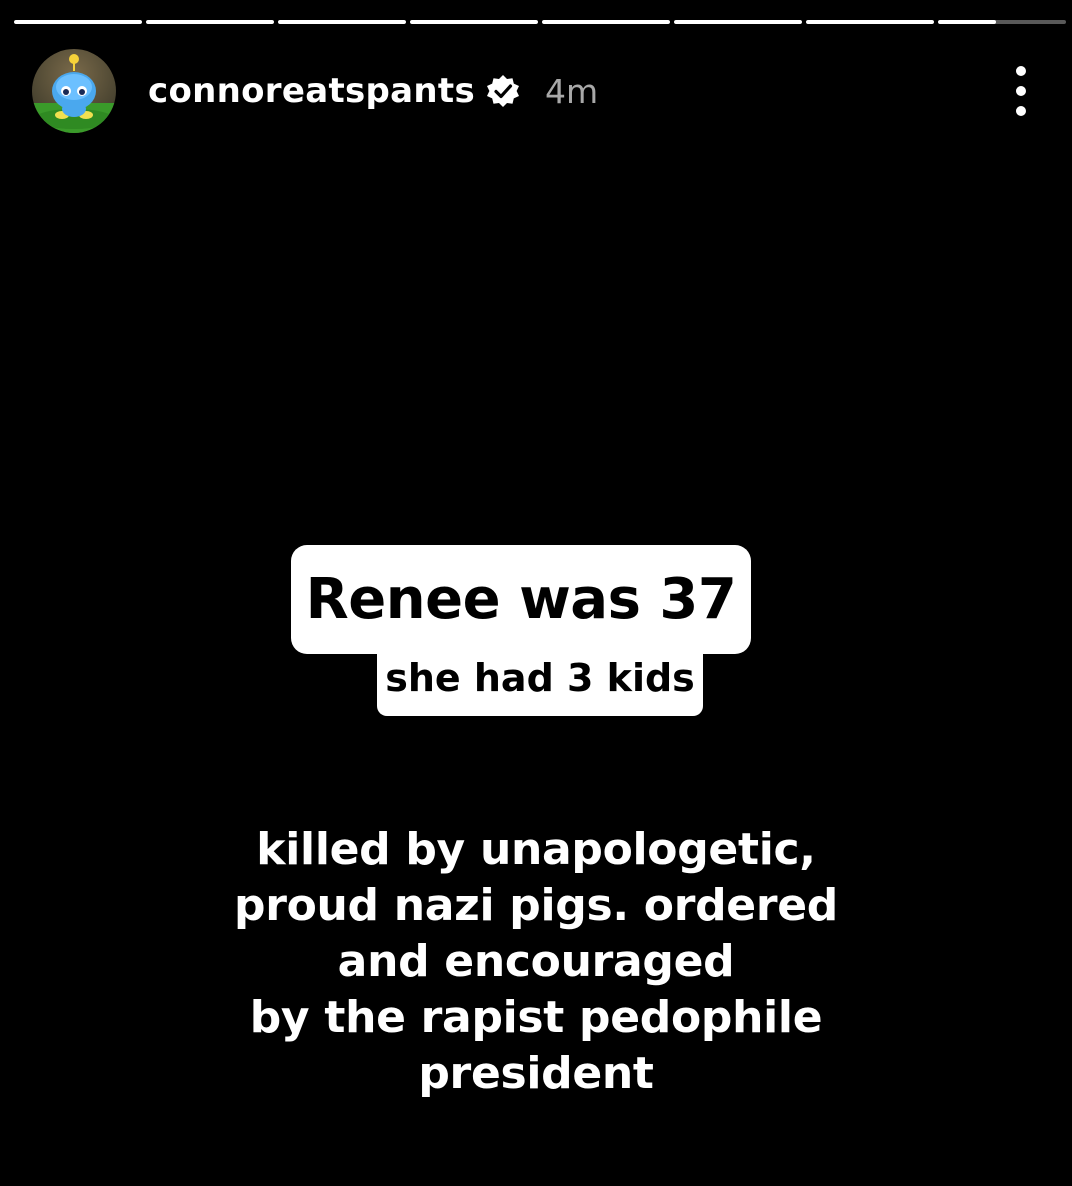 This screenshot has height=1186, width=1072. I want to click on avatar, so click(74, 91).